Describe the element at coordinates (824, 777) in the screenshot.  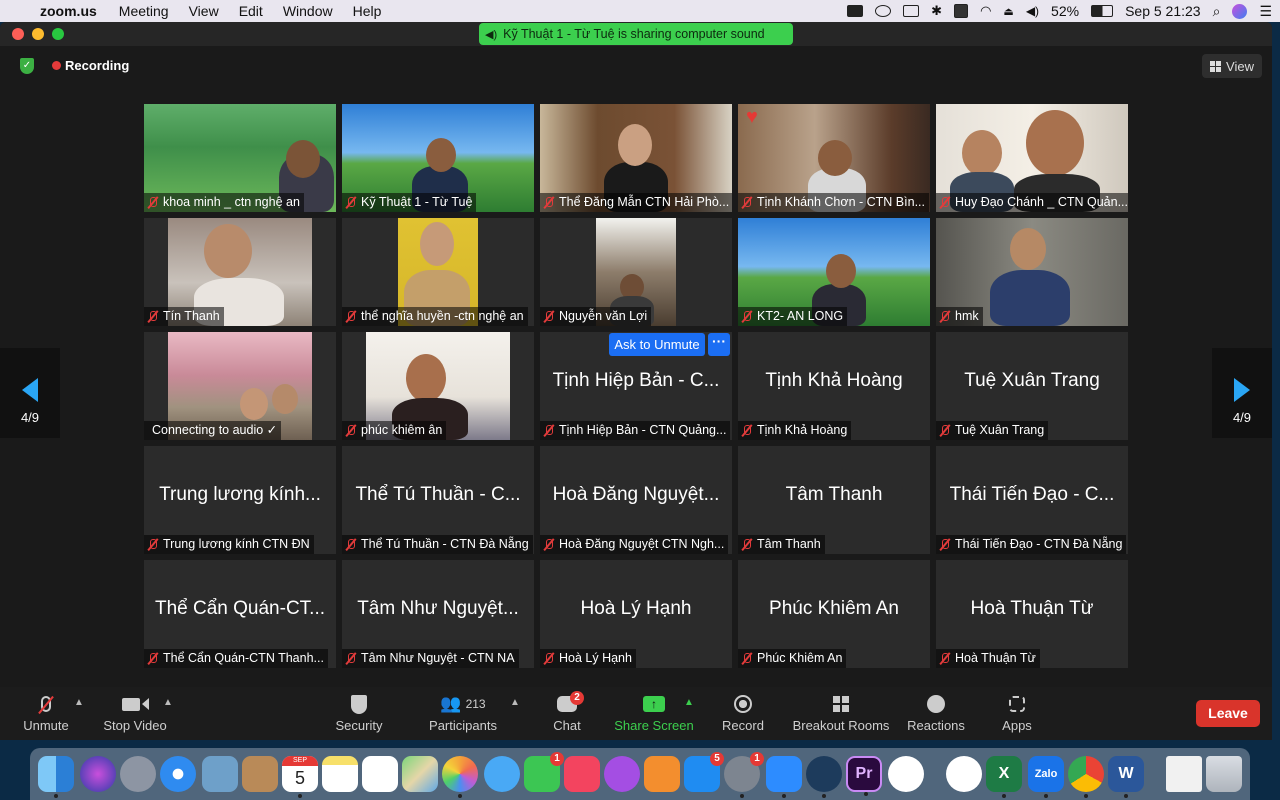
I see `quicktime-icon` at that location.